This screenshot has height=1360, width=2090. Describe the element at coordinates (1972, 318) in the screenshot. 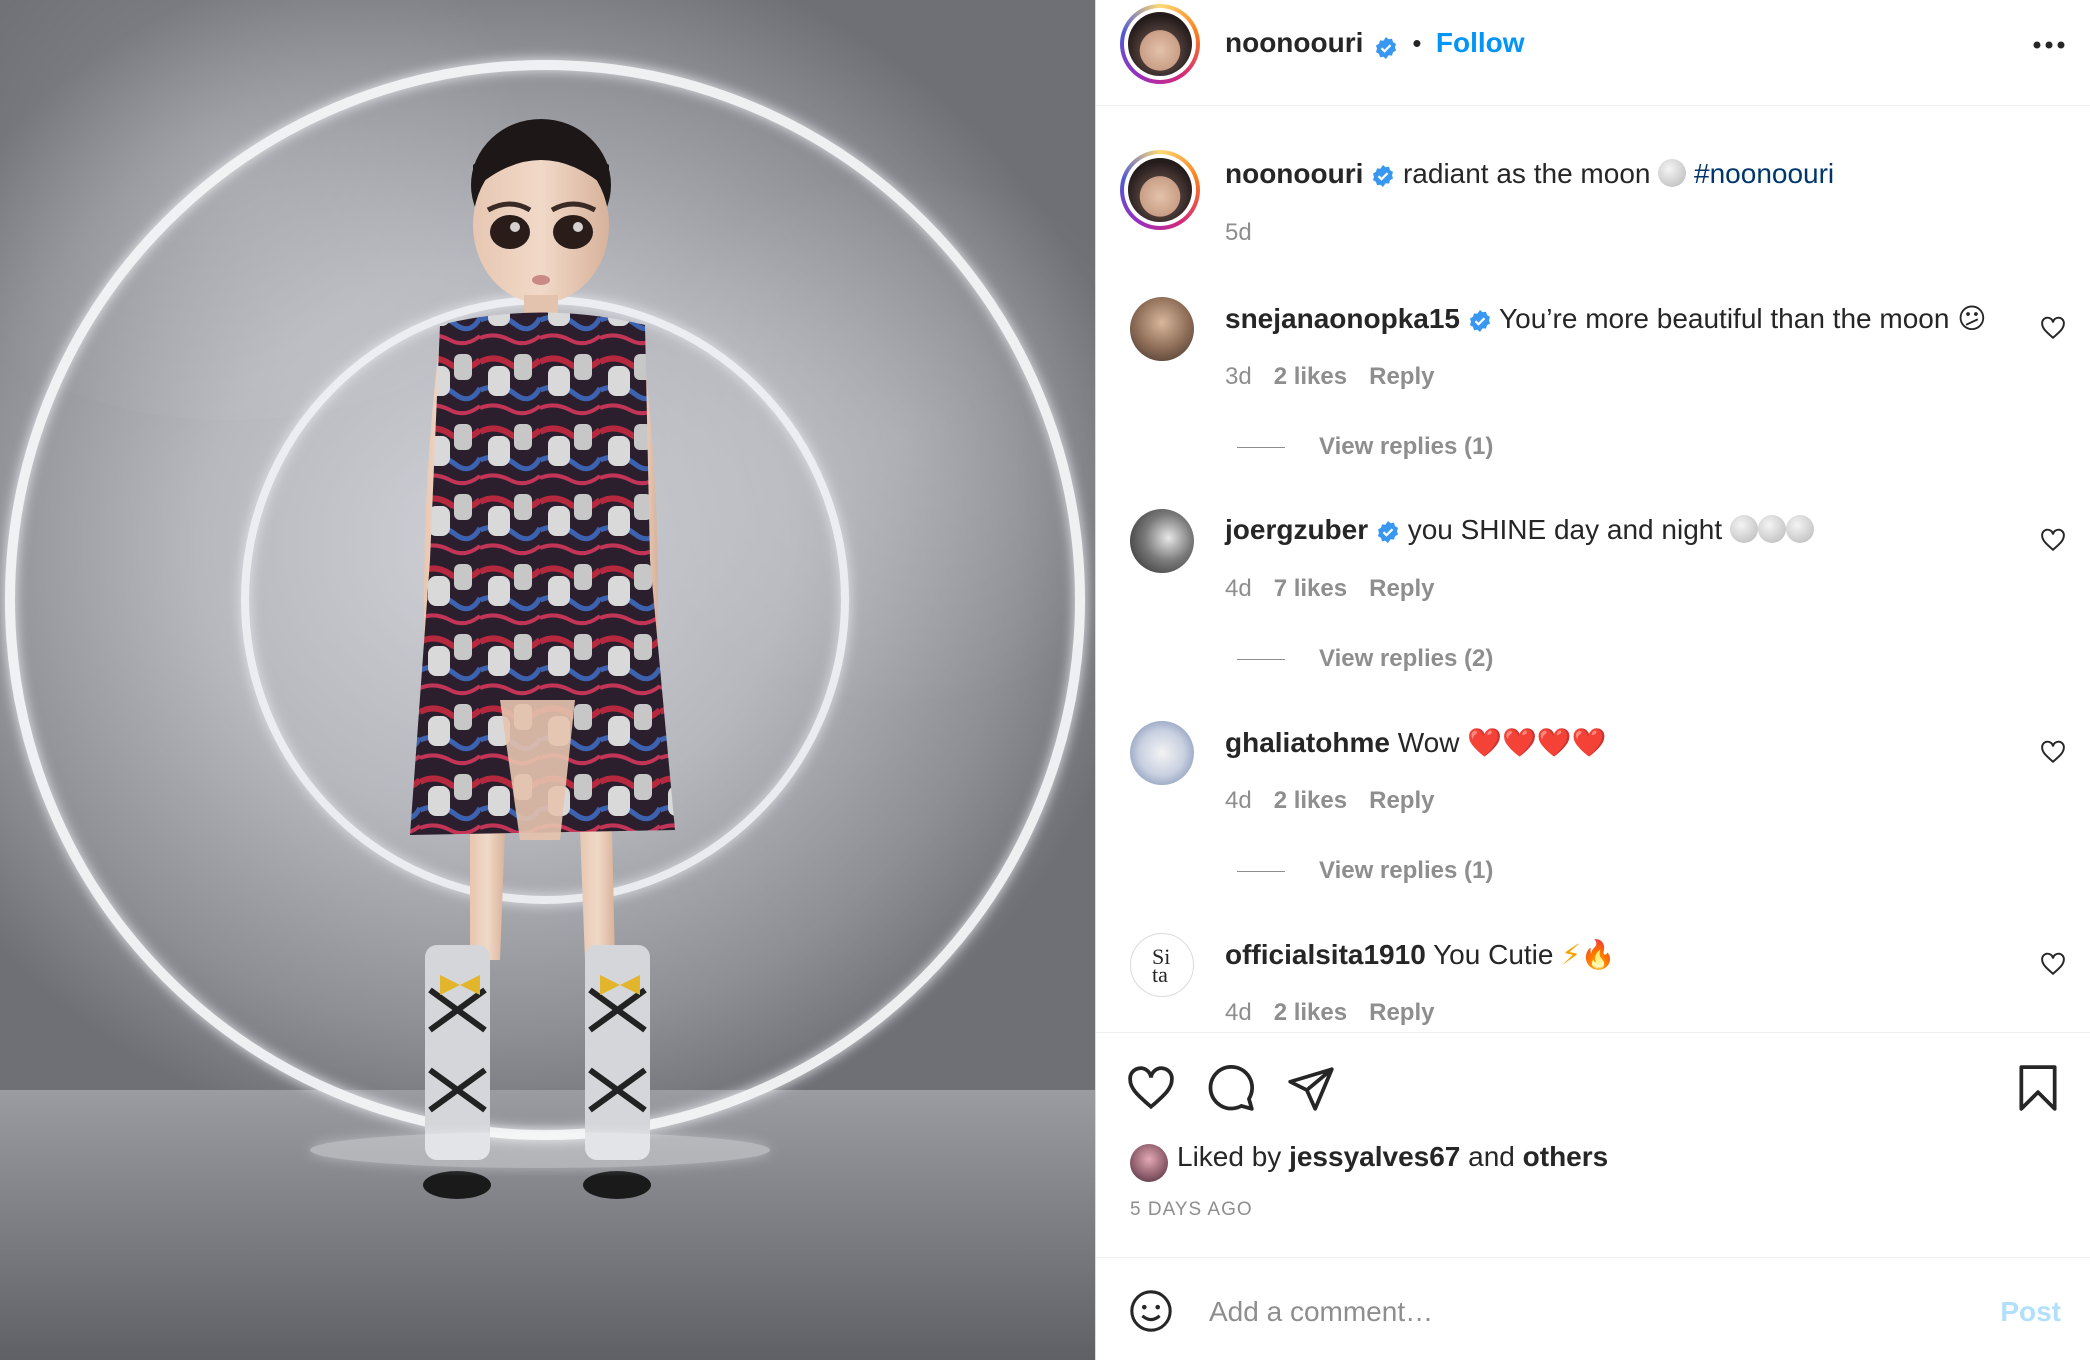

I see `confused-face-emoji: 😕` at that location.